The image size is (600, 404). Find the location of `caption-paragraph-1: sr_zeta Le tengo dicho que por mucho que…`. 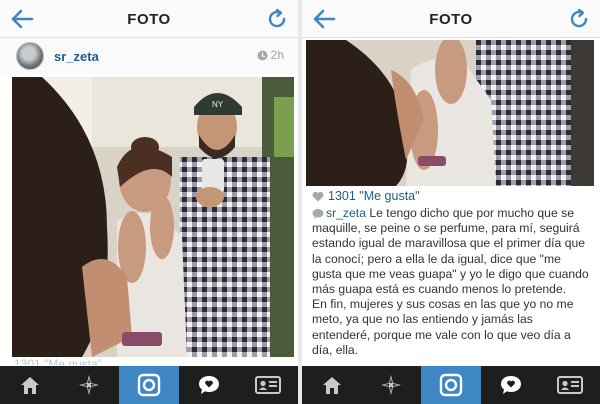

caption-paragraph-1: sr_zeta Le tengo dicho que por mucho que… is located at coordinates (453, 251).